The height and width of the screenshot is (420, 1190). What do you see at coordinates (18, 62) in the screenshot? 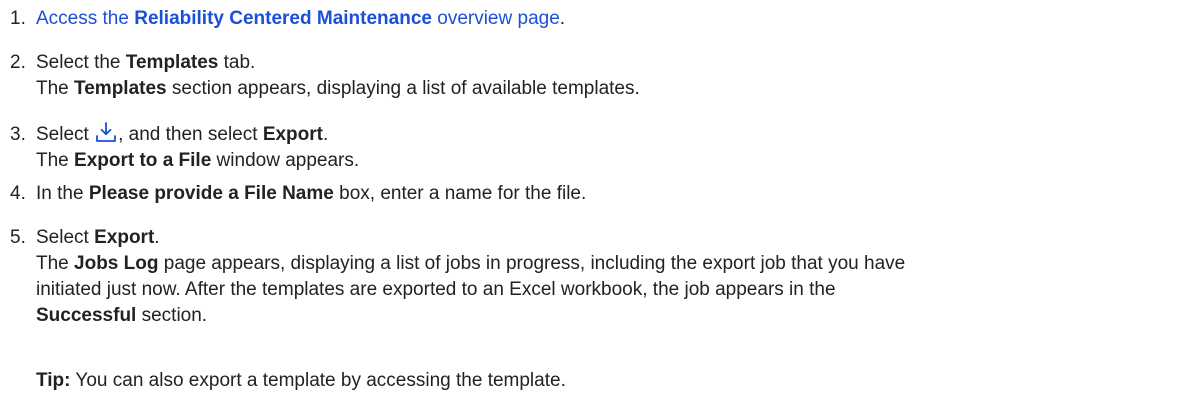
I see `step-number: 2.` at bounding box center [18, 62].